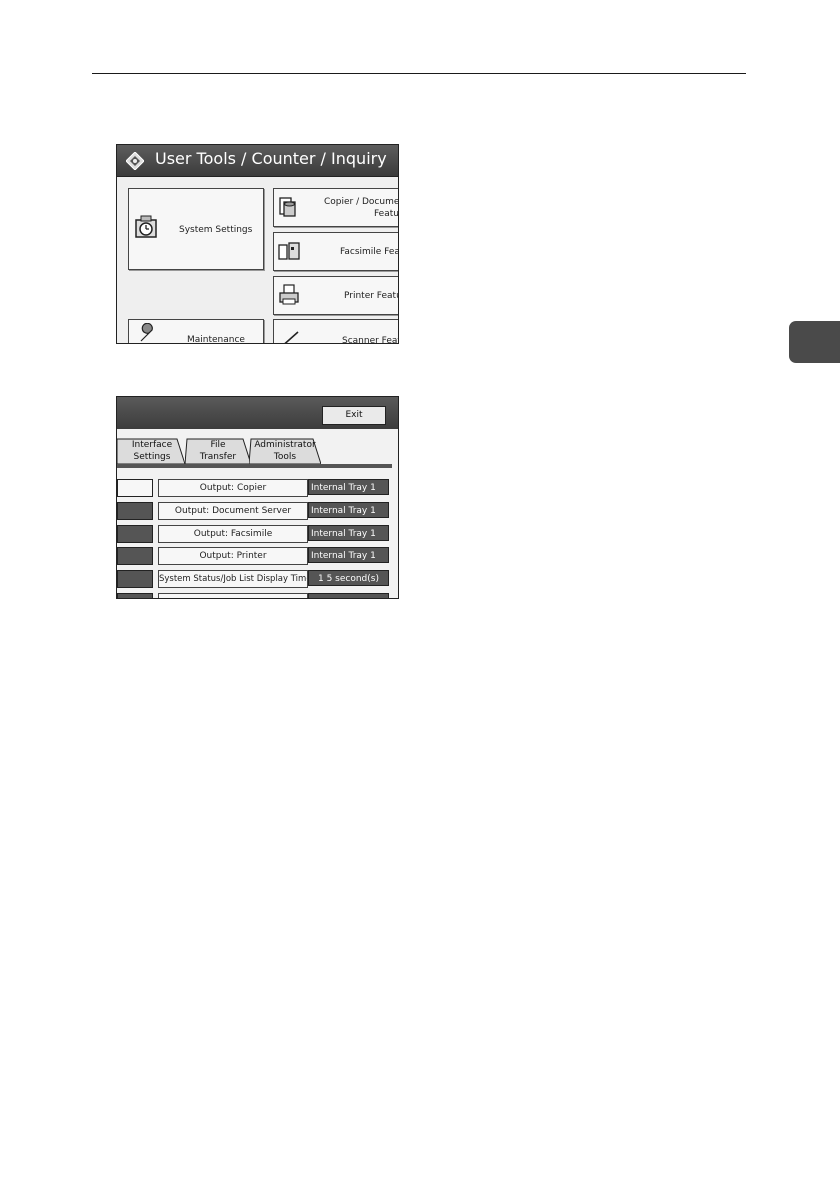  I want to click on copier-label-line2: Features, so click(386, 214).